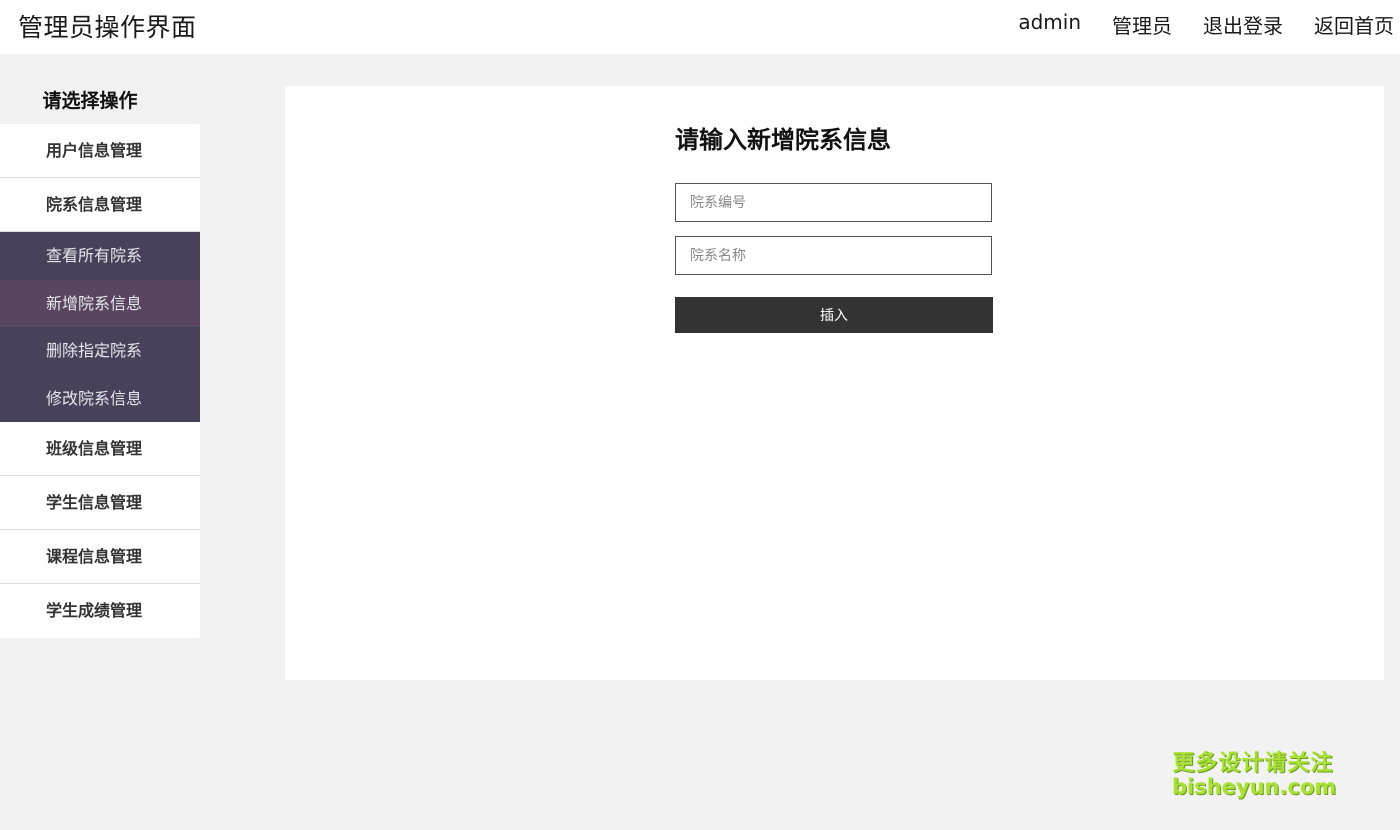 This screenshot has width=1400, height=830. I want to click on app-title: 管理员操作界面, so click(107, 27).